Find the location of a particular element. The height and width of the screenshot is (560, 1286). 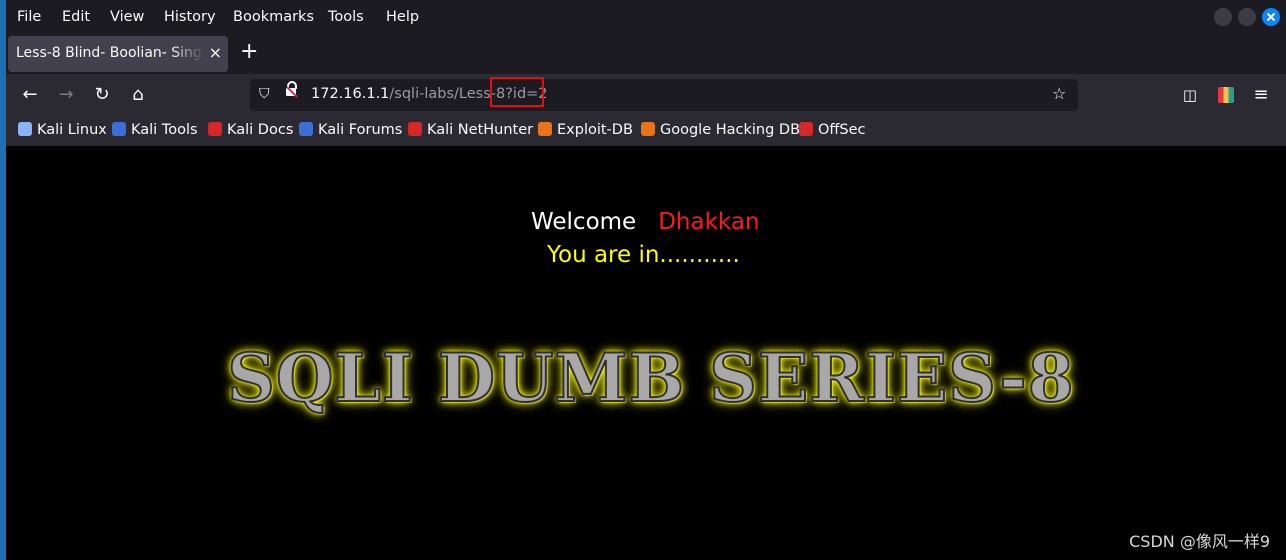

tab-close-icon: × is located at coordinates (215, 52).